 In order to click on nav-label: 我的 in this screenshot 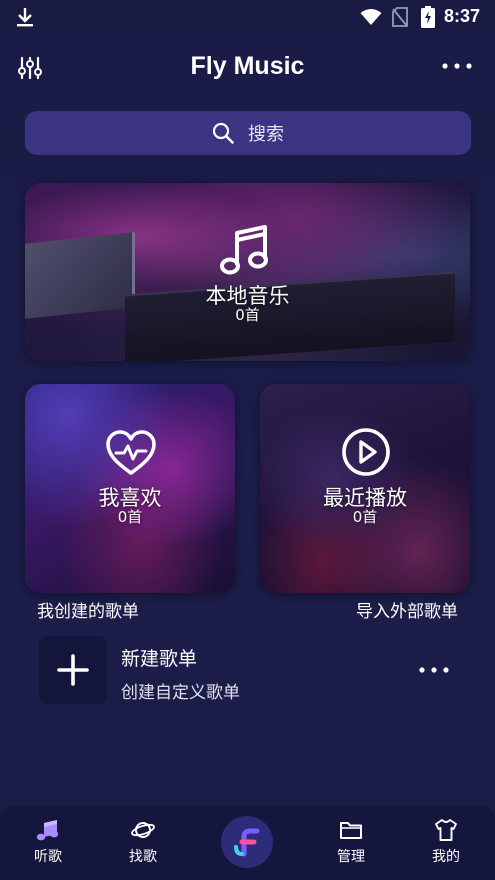, I will do `click(446, 857)`.